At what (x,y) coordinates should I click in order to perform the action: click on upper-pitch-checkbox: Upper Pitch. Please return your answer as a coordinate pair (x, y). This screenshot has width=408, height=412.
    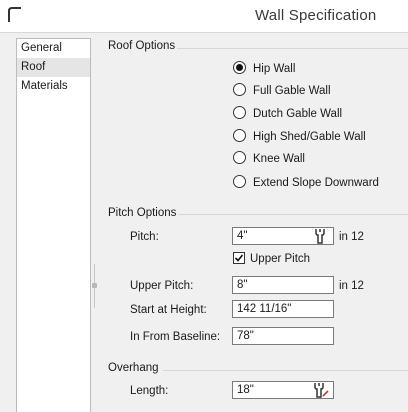
    Looking at the image, I should click on (272, 259).